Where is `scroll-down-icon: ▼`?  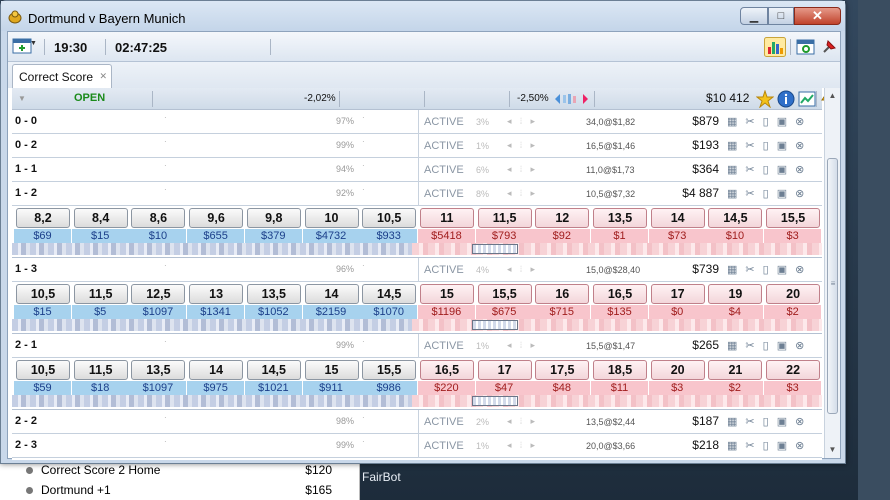 scroll-down-icon: ▼ is located at coordinates (832, 450).